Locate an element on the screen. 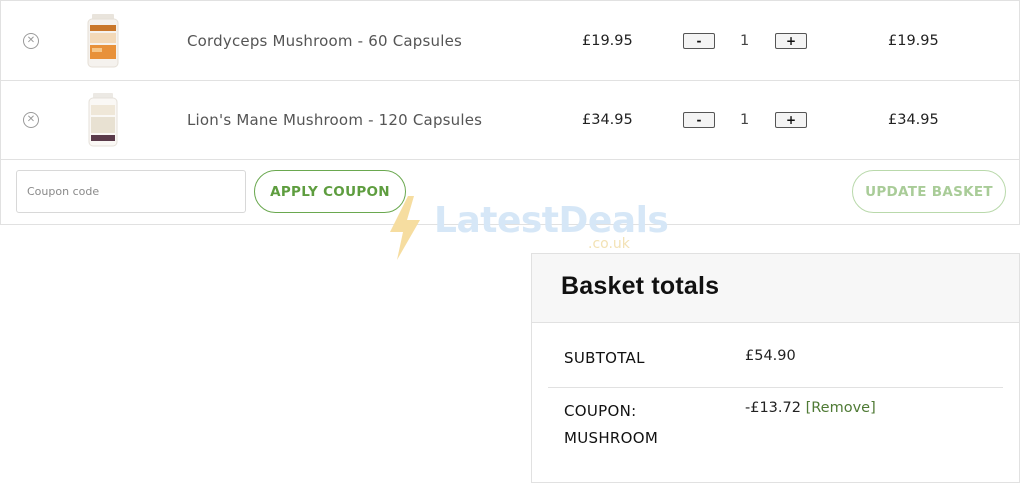 This screenshot has width=1024, height=483. product-thumbnail-cordyceps is located at coordinates (103, 41).